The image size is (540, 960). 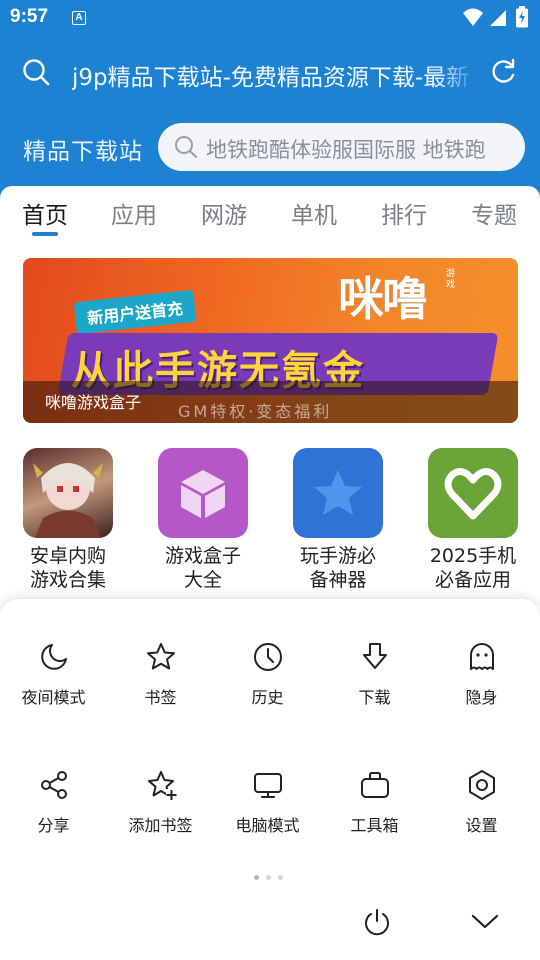 I want to click on add-bookmark-icon, so click(x=162, y=785).